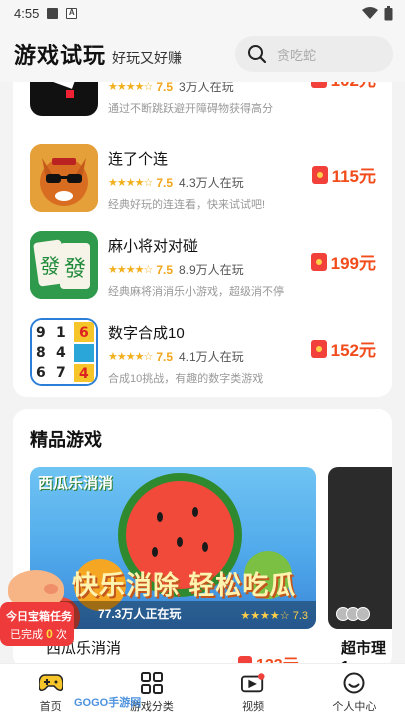 This screenshot has width=405, height=721. I want to click on reward: 152元, so click(343, 348).